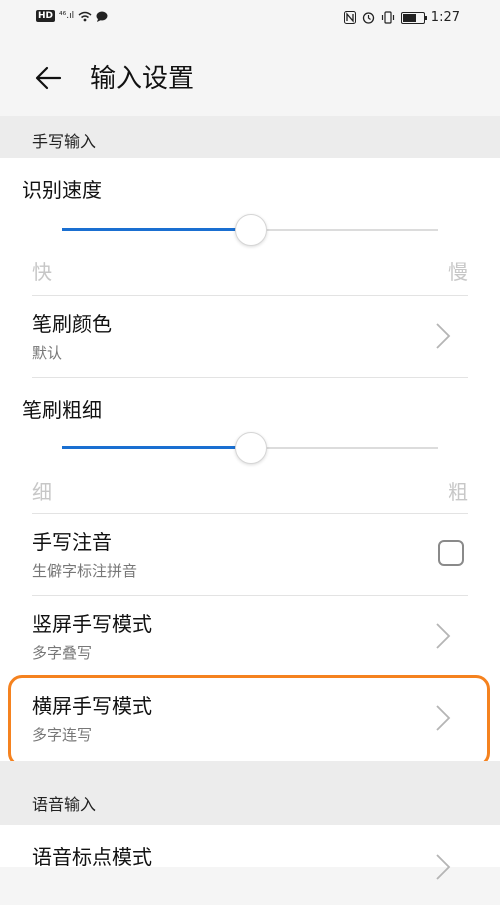  Describe the element at coordinates (72, 542) in the screenshot. I see `handwriting-phonetic-title: 手写注音` at that location.